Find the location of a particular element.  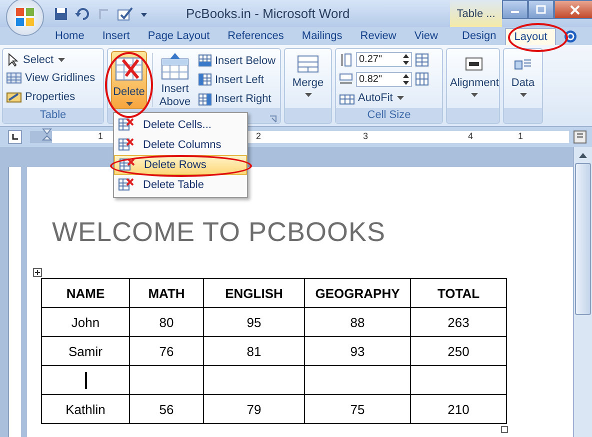

cursor-icon is located at coordinates (13, 60).